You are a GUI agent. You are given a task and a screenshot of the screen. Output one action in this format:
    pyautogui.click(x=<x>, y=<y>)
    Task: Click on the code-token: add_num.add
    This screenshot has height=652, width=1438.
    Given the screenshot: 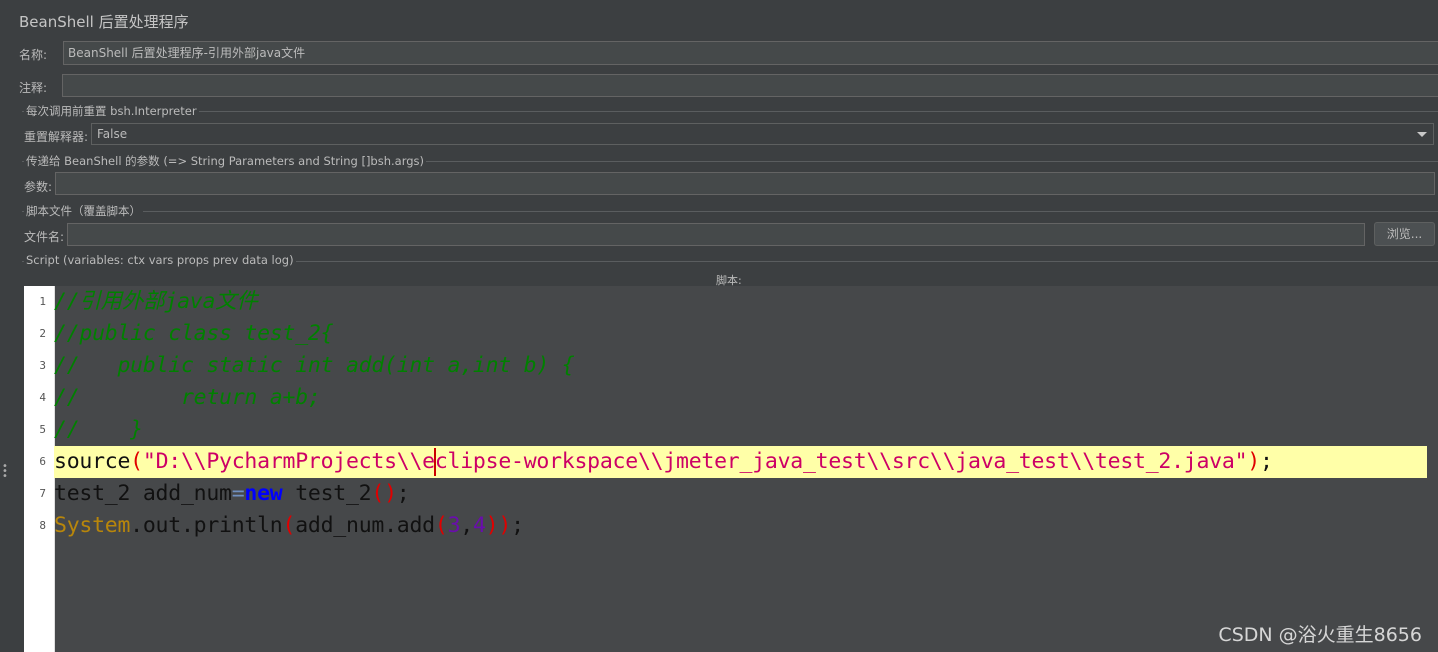 What is the action you would take?
    pyautogui.click(x=365, y=525)
    